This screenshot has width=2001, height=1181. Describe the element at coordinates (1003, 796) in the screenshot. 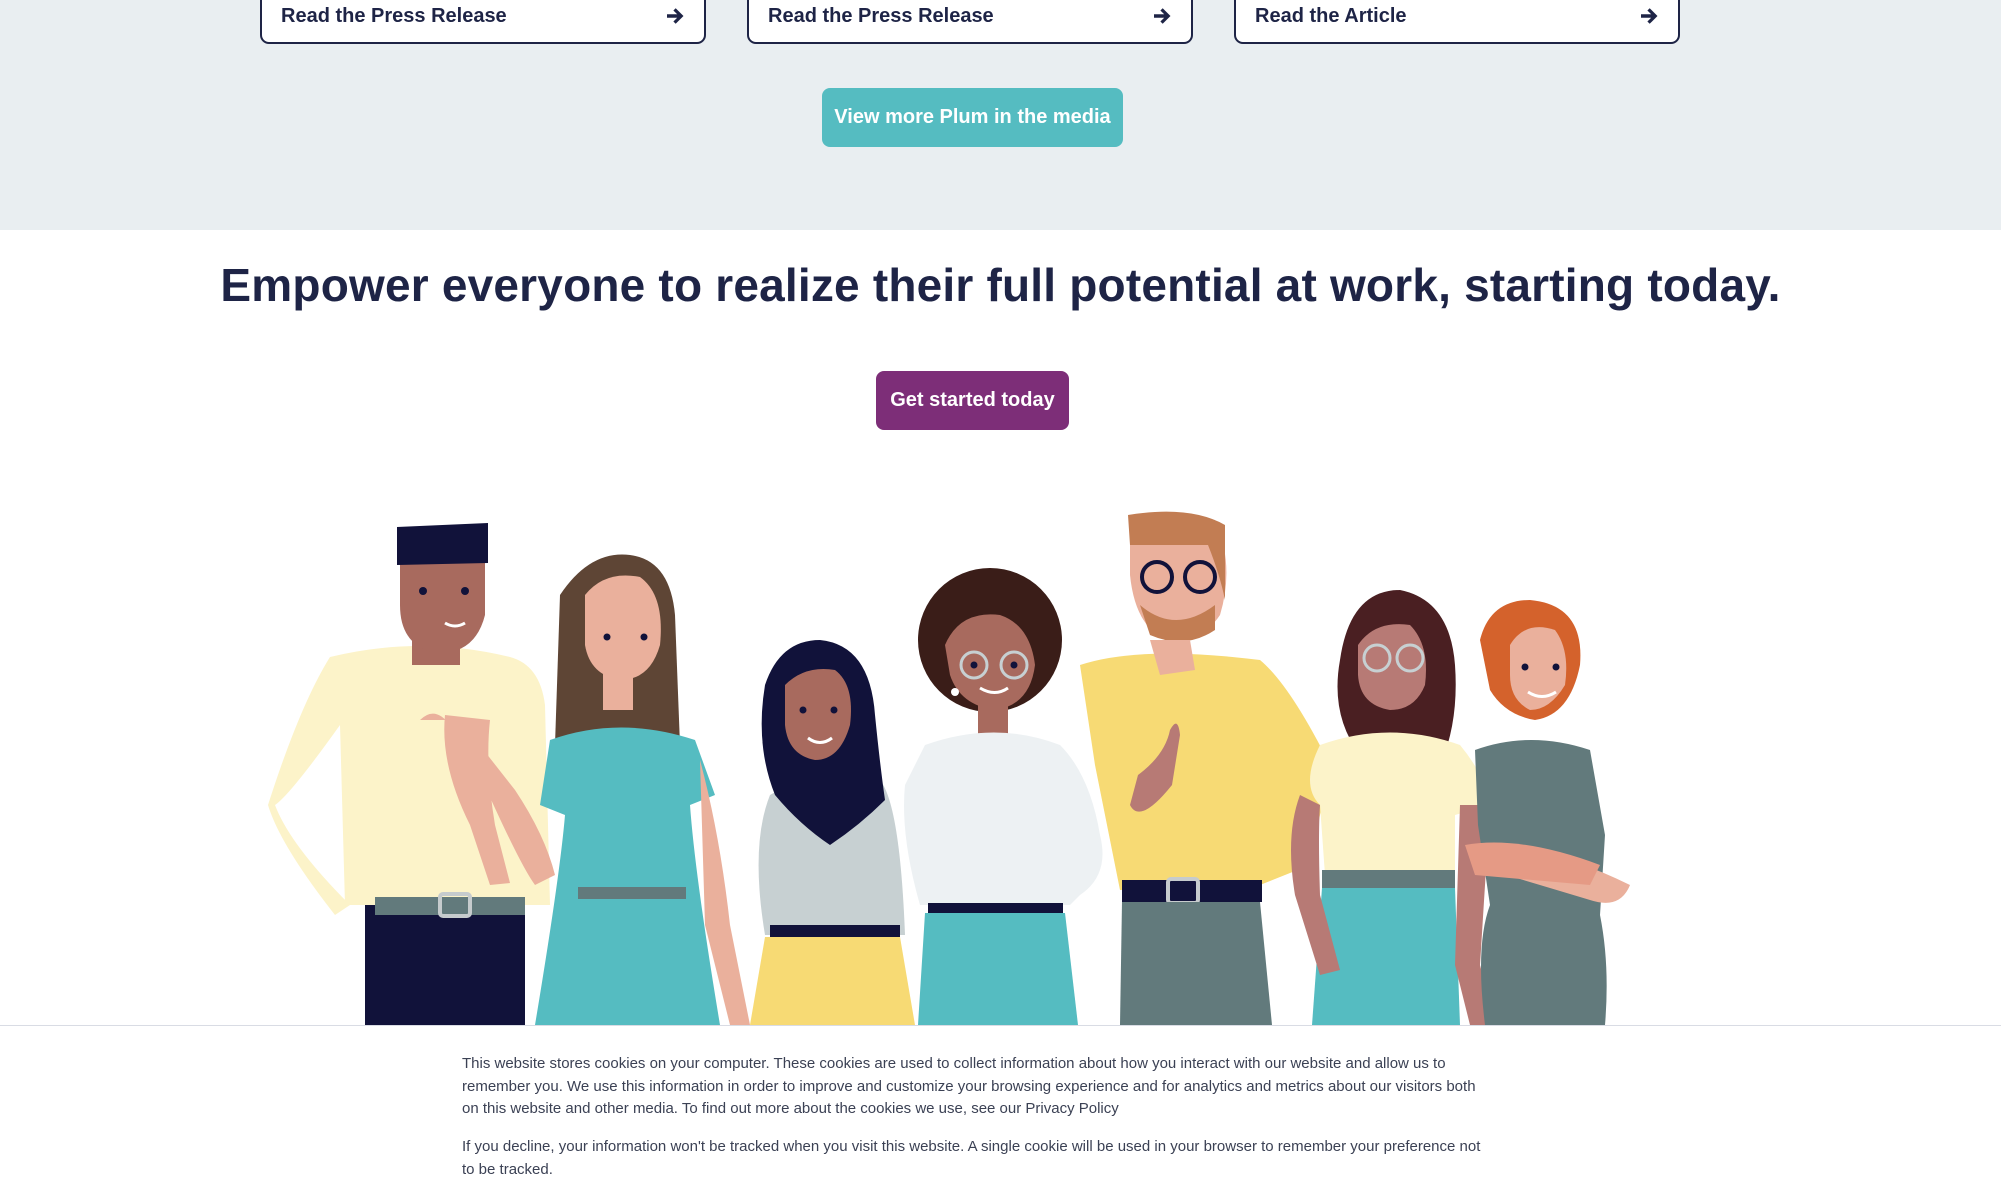

I see `person-4-figure` at that location.